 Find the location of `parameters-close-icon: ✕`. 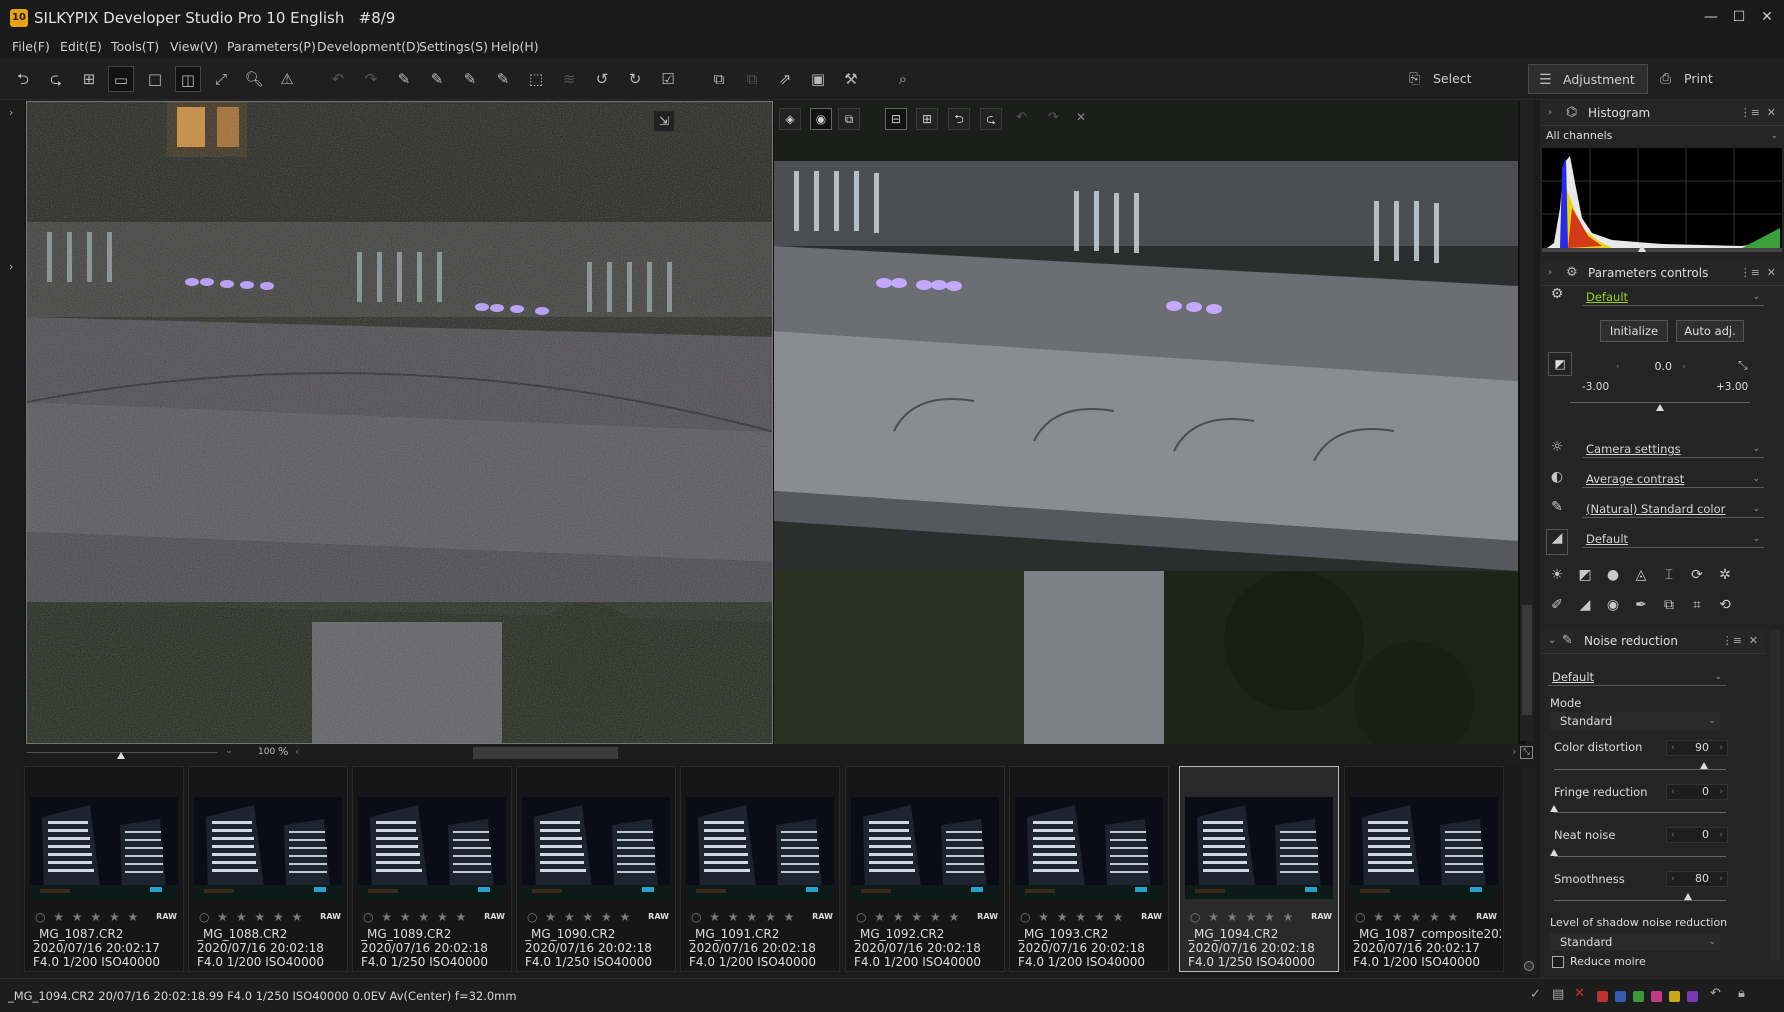

parameters-close-icon: ✕ is located at coordinates (1771, 273).